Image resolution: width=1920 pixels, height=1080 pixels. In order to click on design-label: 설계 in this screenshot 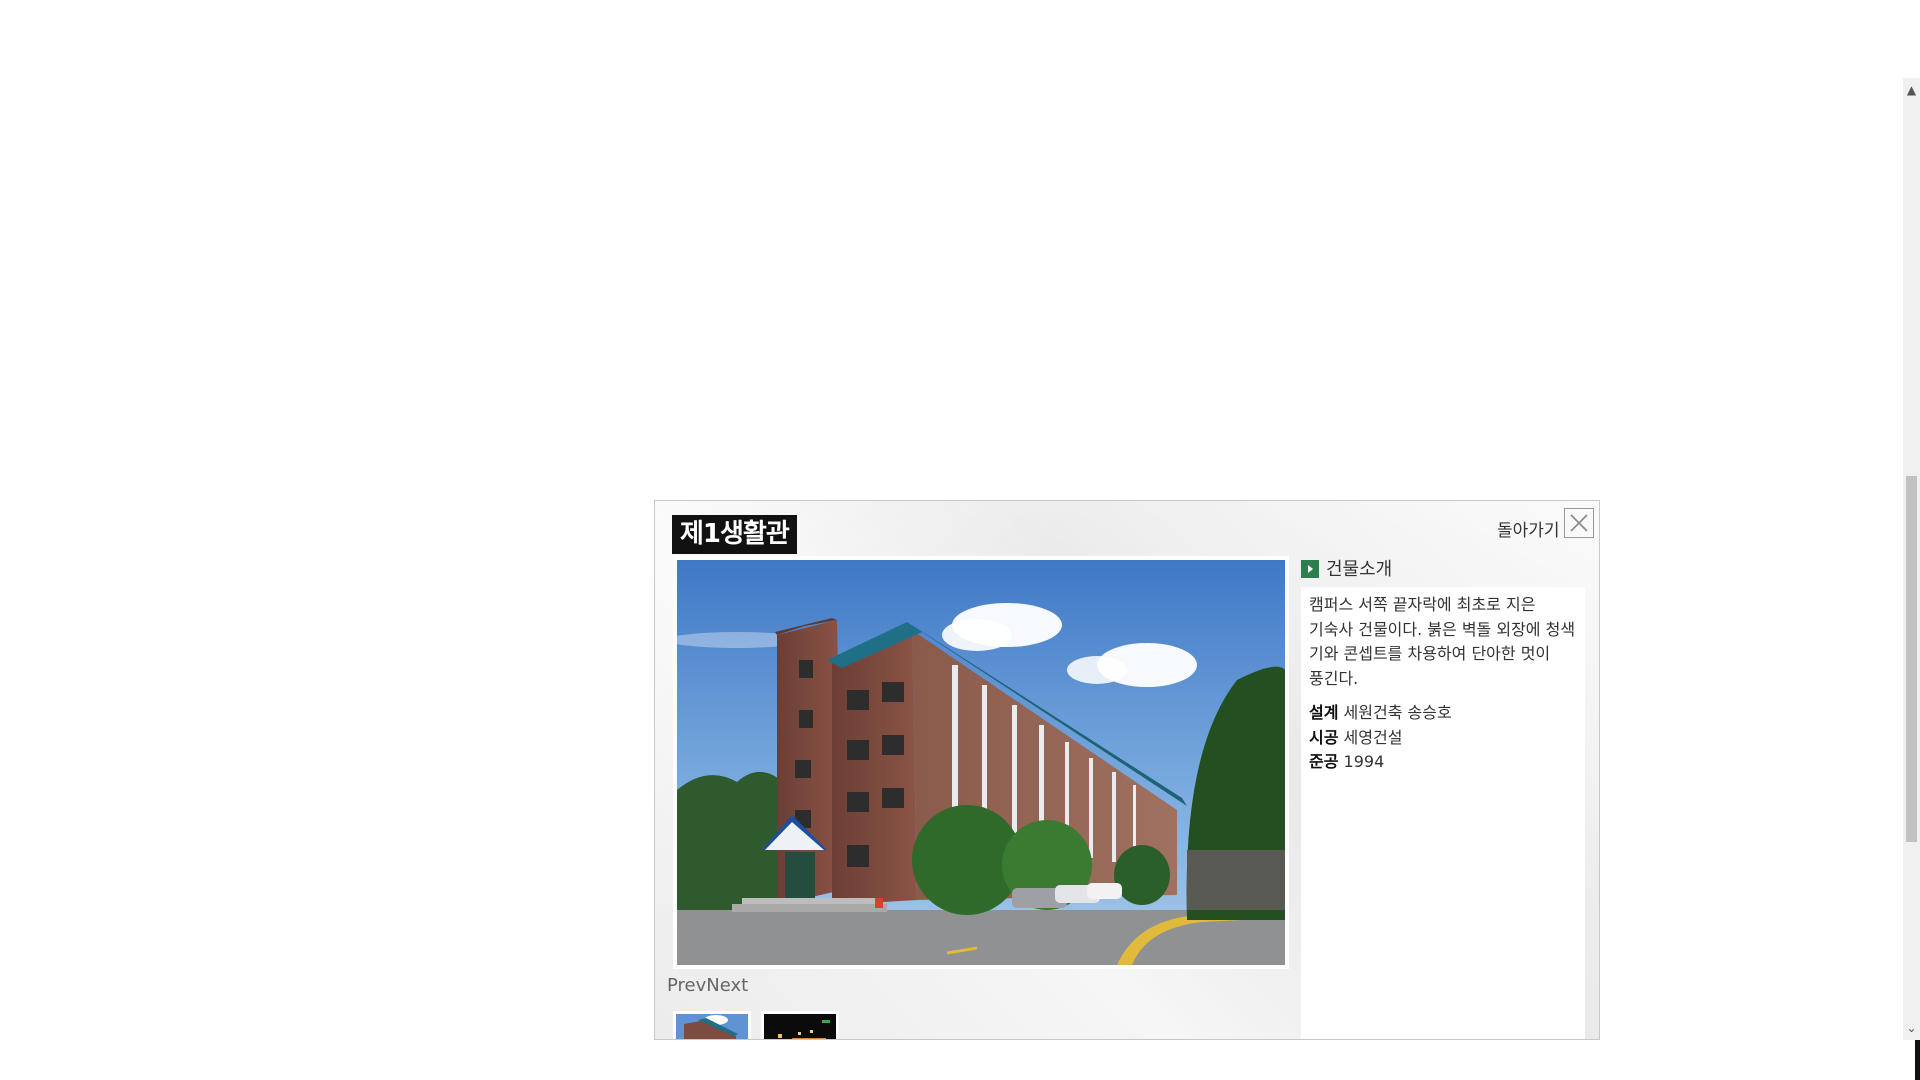, I will do `click(1324, 712)`.